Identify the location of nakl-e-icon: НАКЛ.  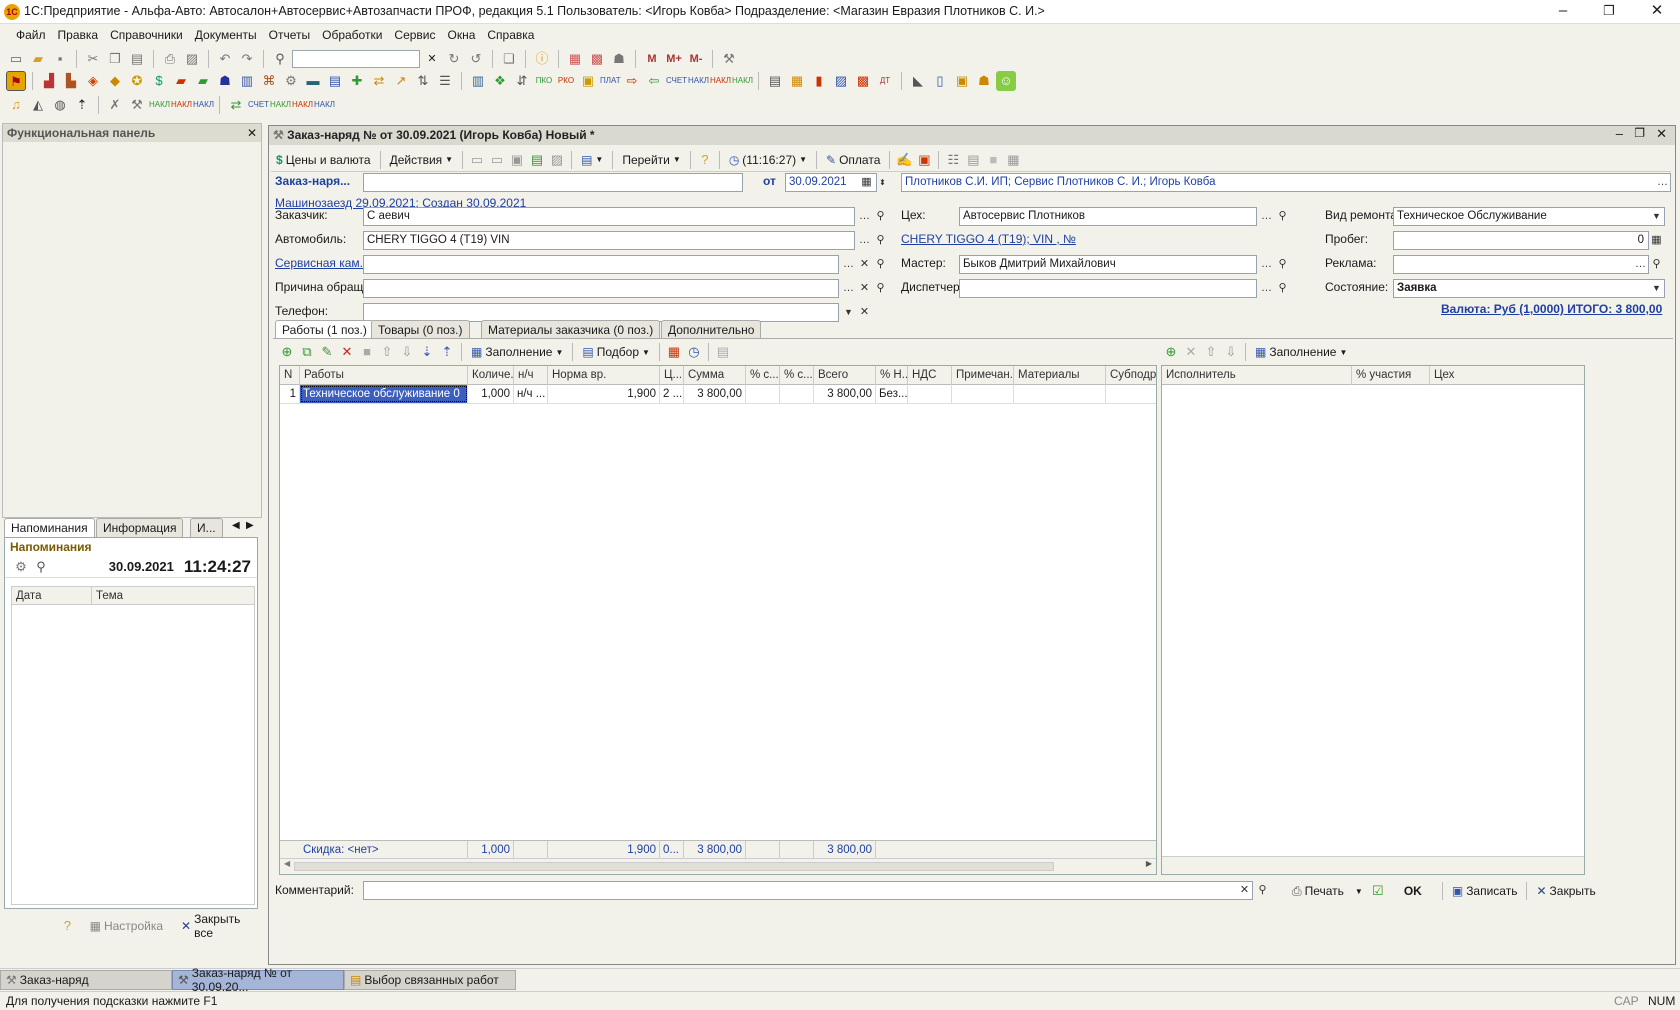
(302, 105).